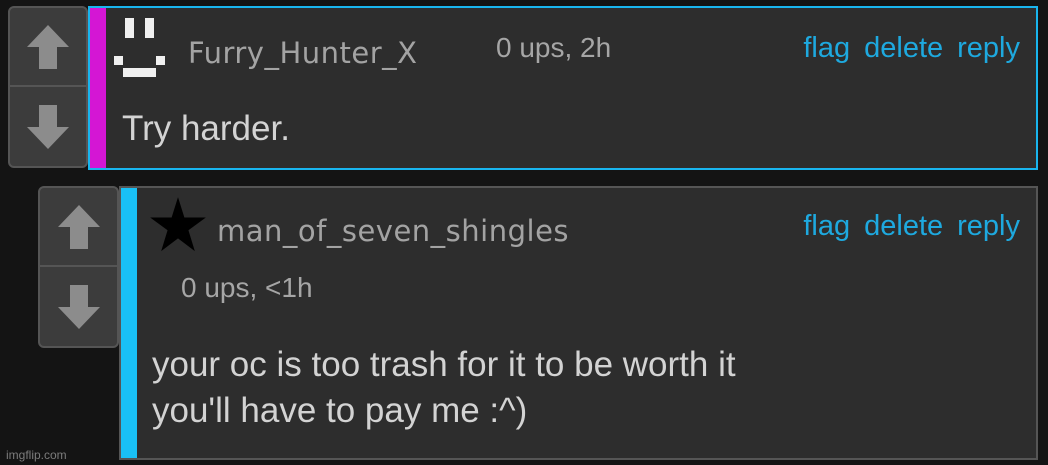 This screenshot has height=465, width=1048. What do you see at coordinates (340, 410) in the screenshot?
I see `comment-text-line: you'll have to pay me :^)` at bounding box center [340, 410].